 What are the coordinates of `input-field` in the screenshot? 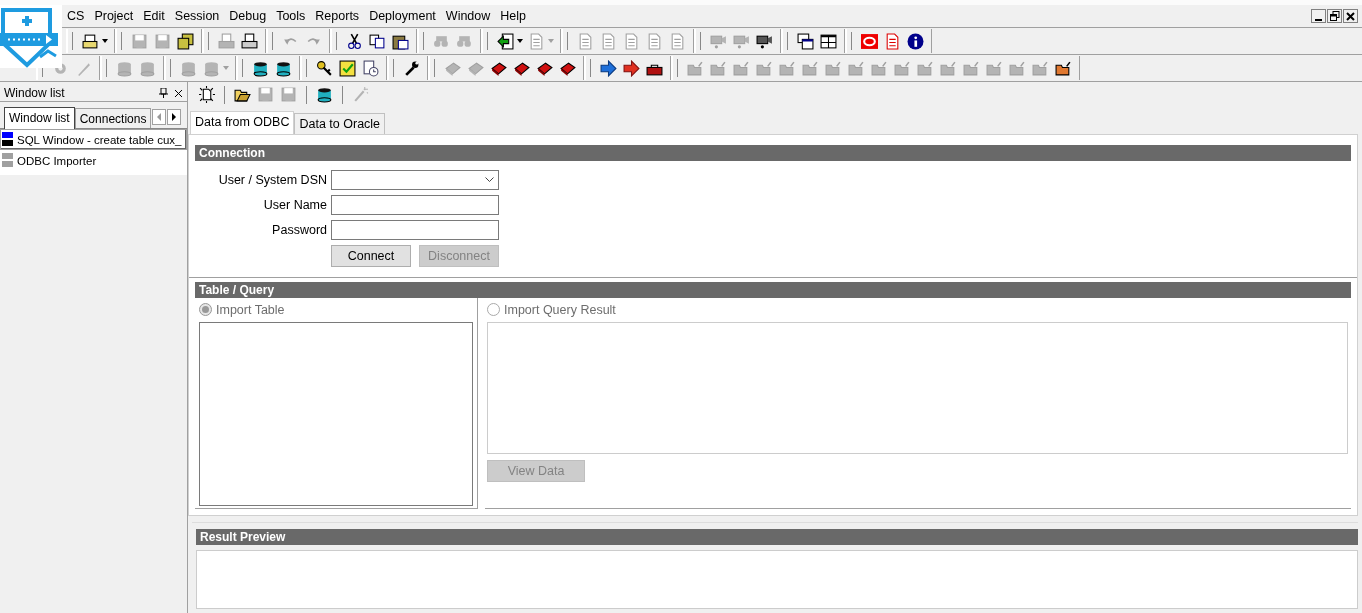 It's located at (415, 204).